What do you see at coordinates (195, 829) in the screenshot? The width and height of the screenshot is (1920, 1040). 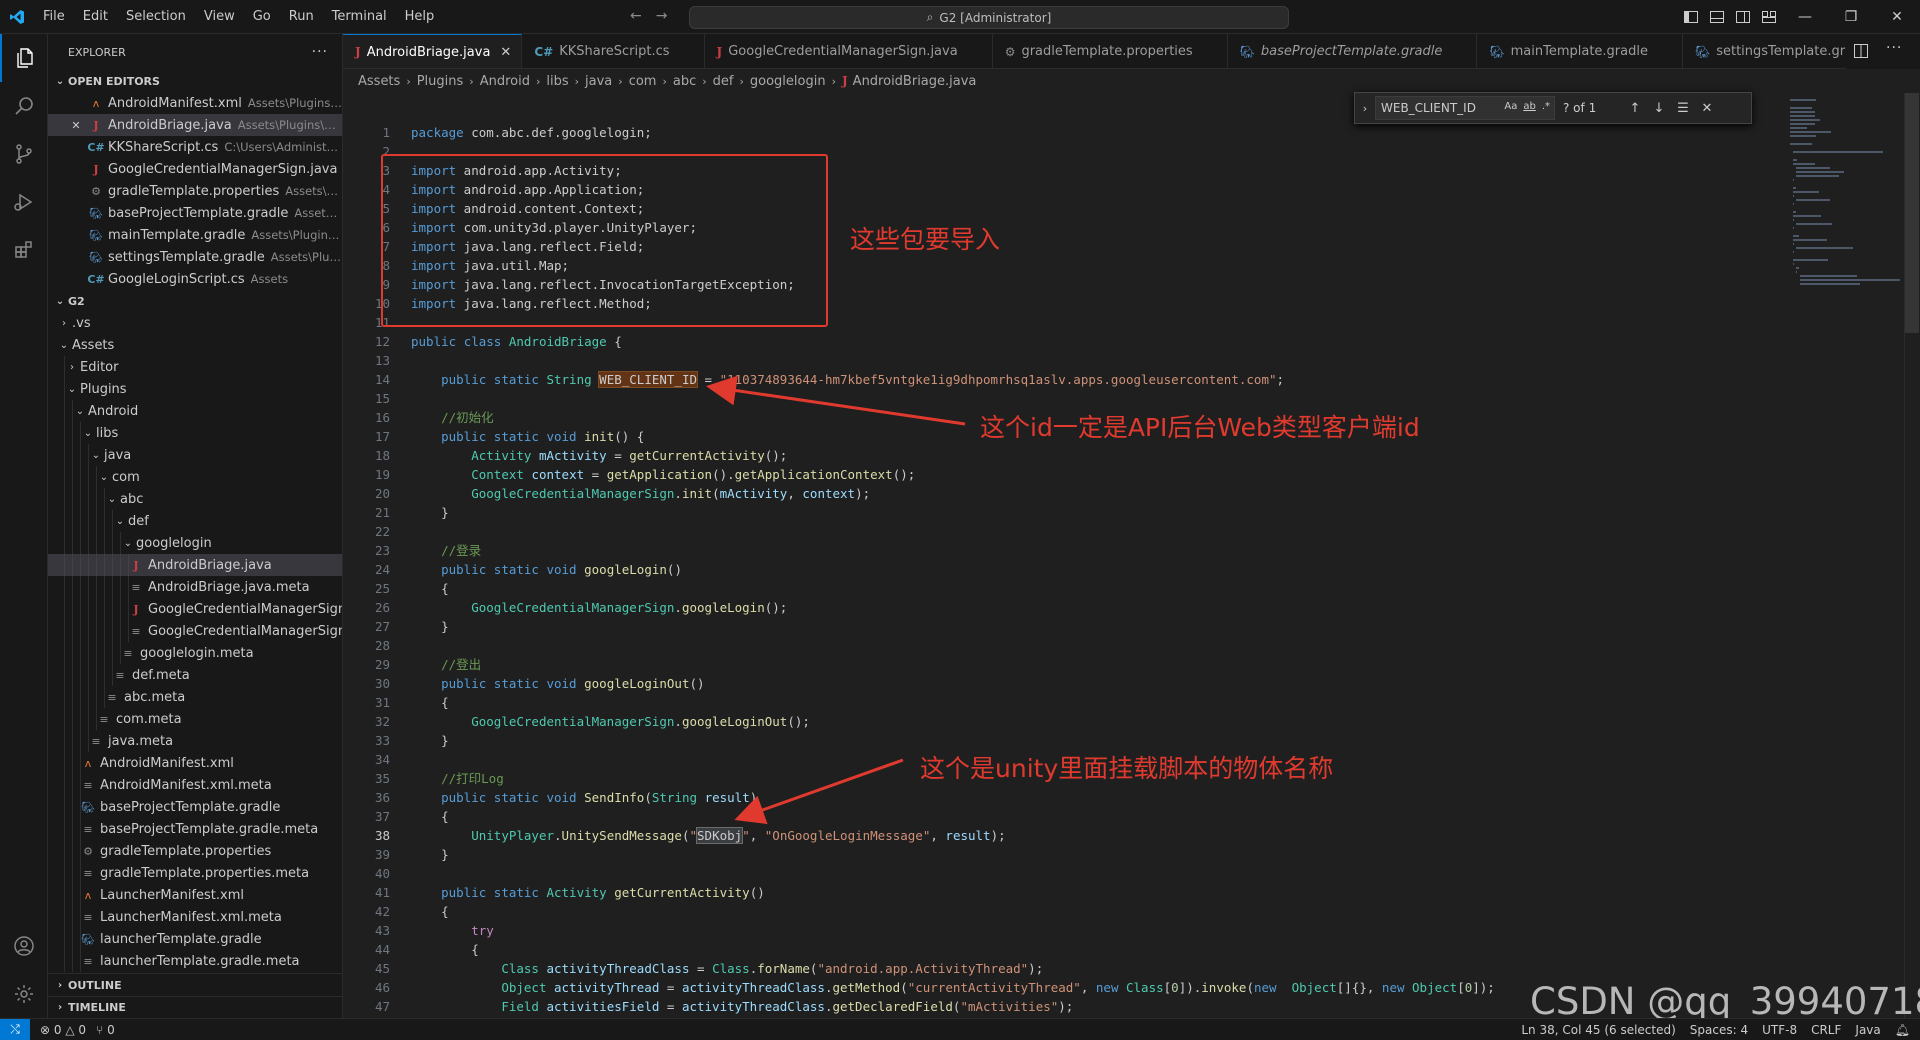 I see `tree-file: ≡ baseProjectTemplate.gradle.meta` at bounding box center [195, 829].